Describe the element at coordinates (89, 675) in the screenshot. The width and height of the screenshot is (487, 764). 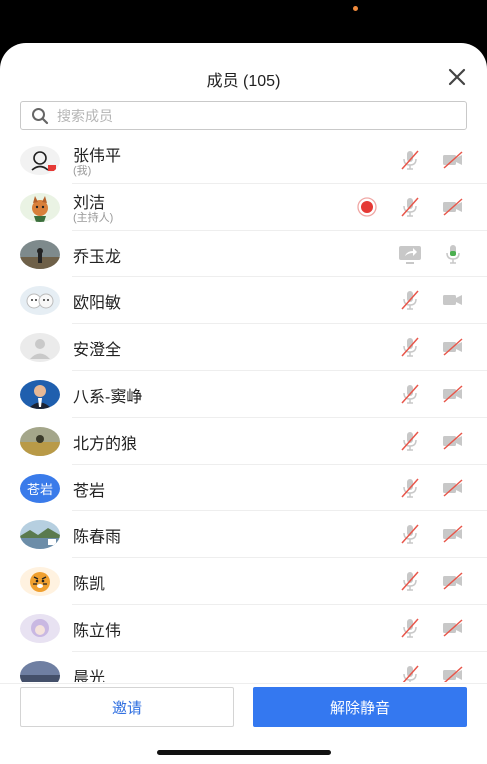
I see `member-name: 晨光` at that location.